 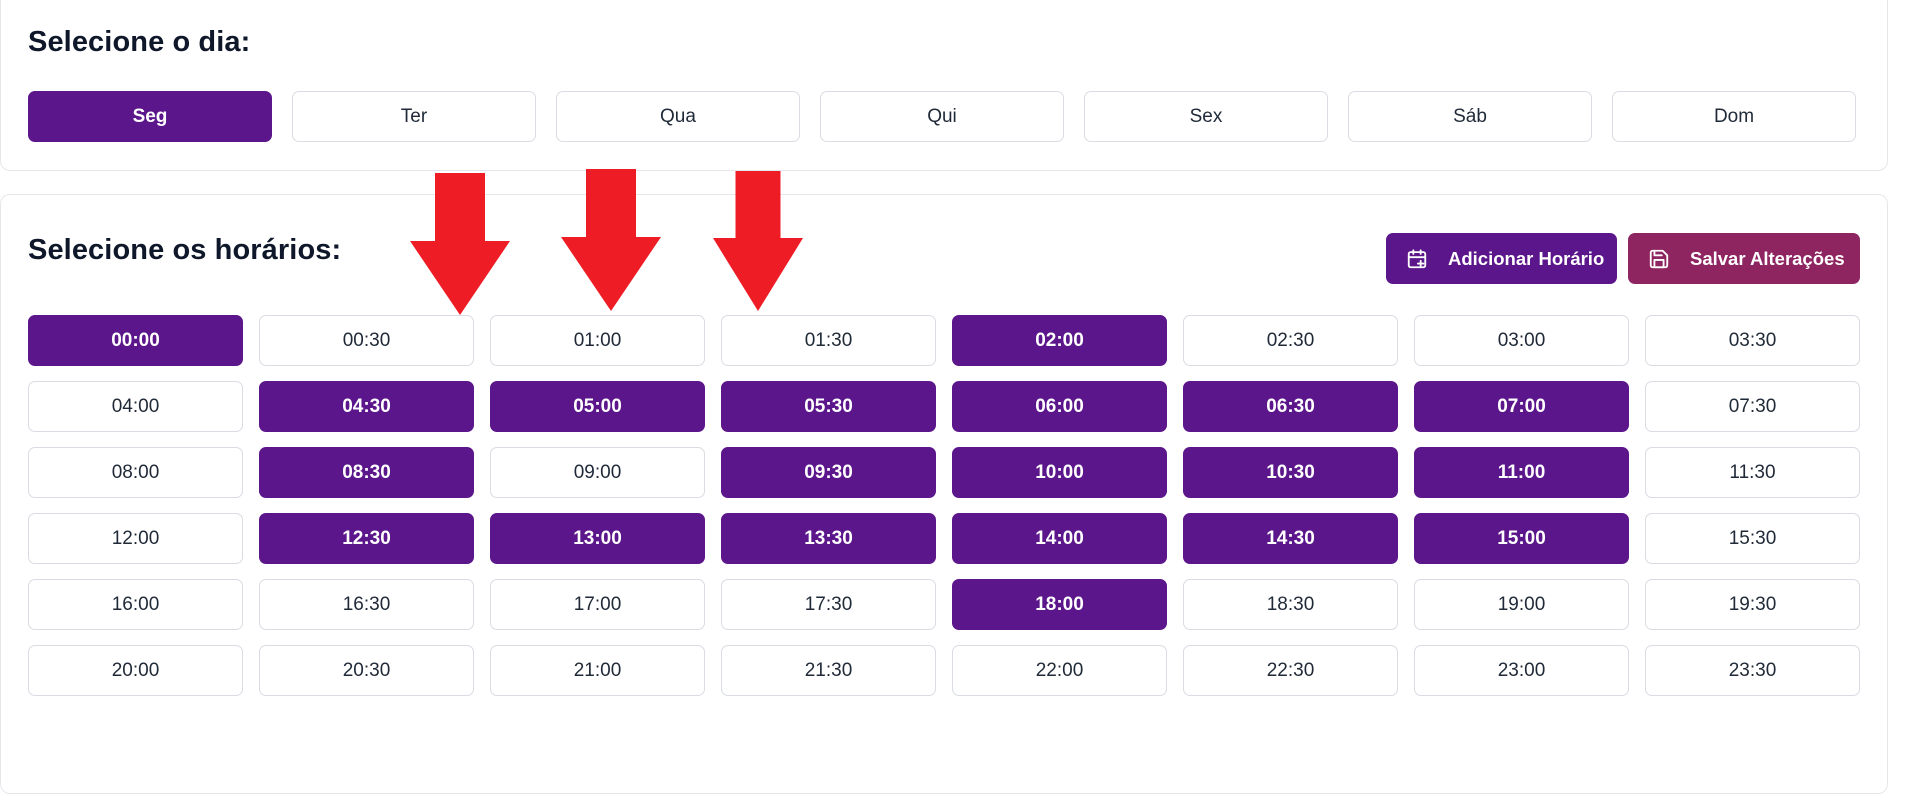 What do you see at coordinates (1752, 406) in the screenshot?
I see `time-slot-07-30: 07:30` at bounding box center [1752, 406].